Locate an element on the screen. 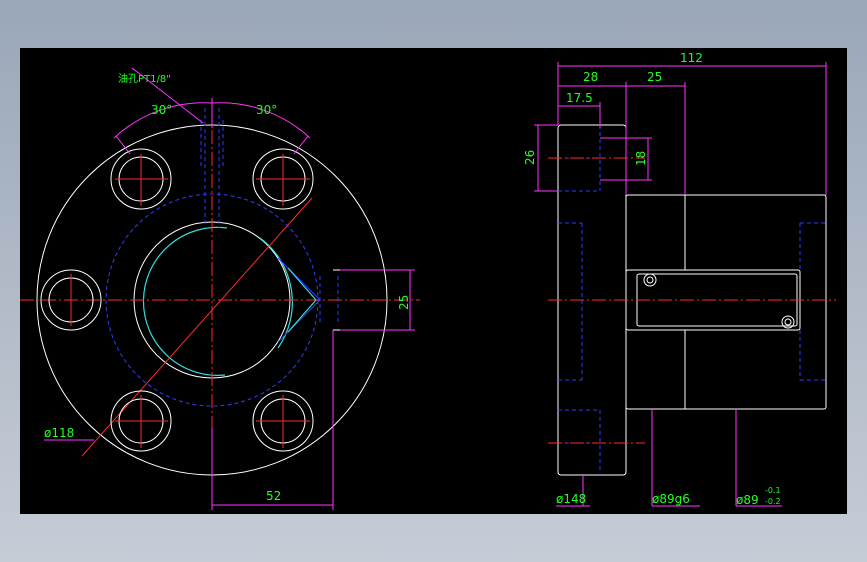 The height and width of the screenshot is (562, 867). thread-arc-right is located at coordinates (276, 293).